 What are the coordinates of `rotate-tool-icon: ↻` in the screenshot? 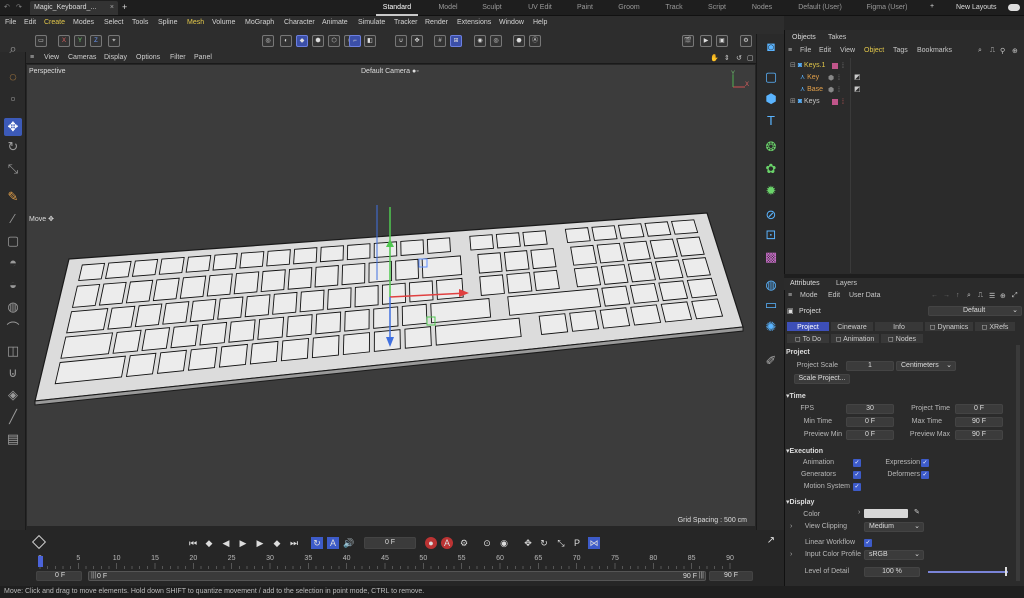 It's located at (13, 147).